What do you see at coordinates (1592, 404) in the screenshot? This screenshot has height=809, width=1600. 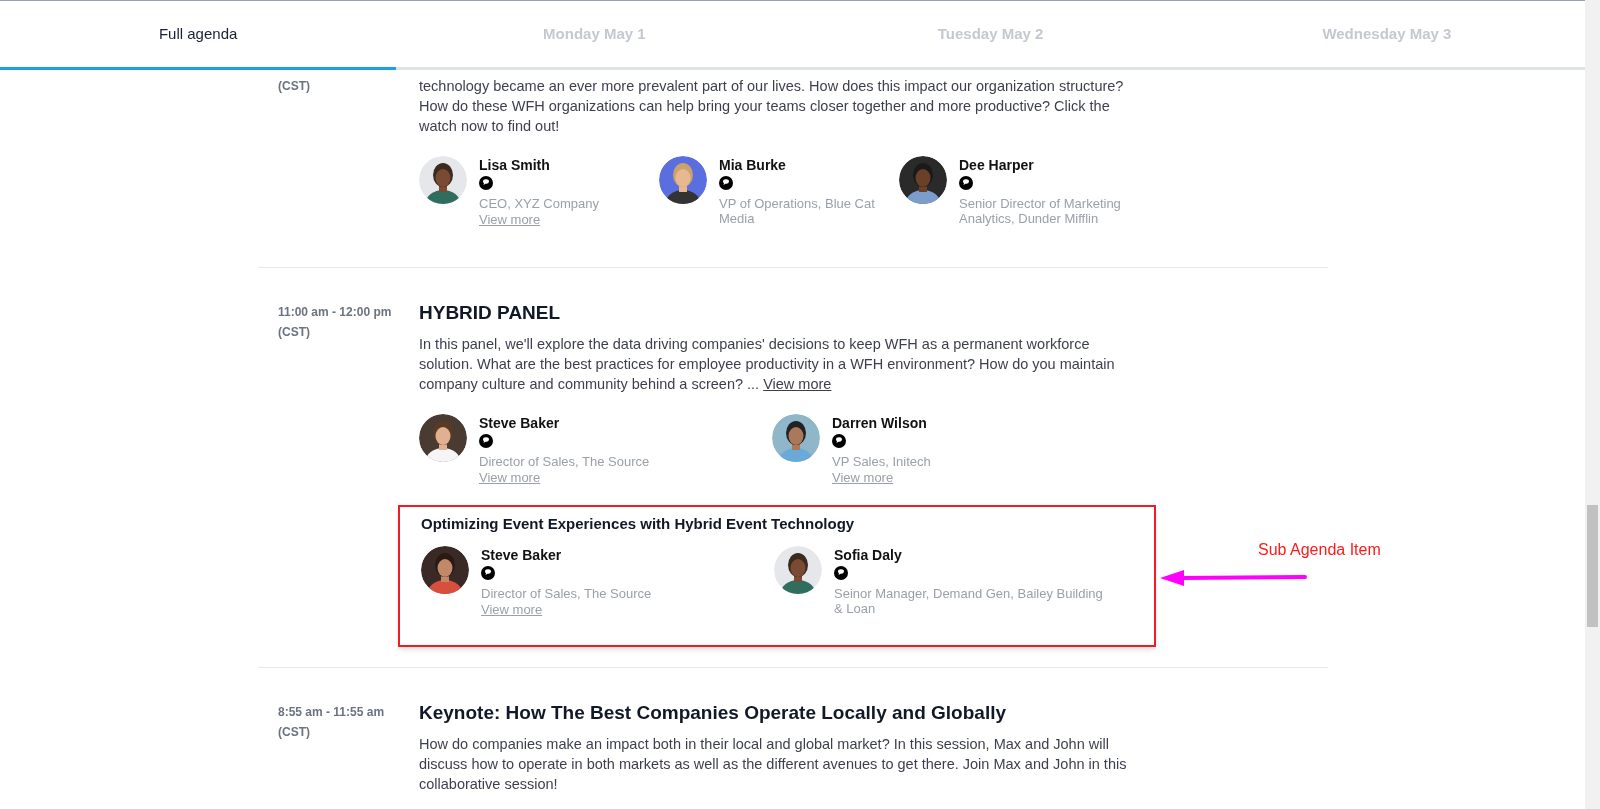 I see `scrollbar` at bounding box center [1592, 404].